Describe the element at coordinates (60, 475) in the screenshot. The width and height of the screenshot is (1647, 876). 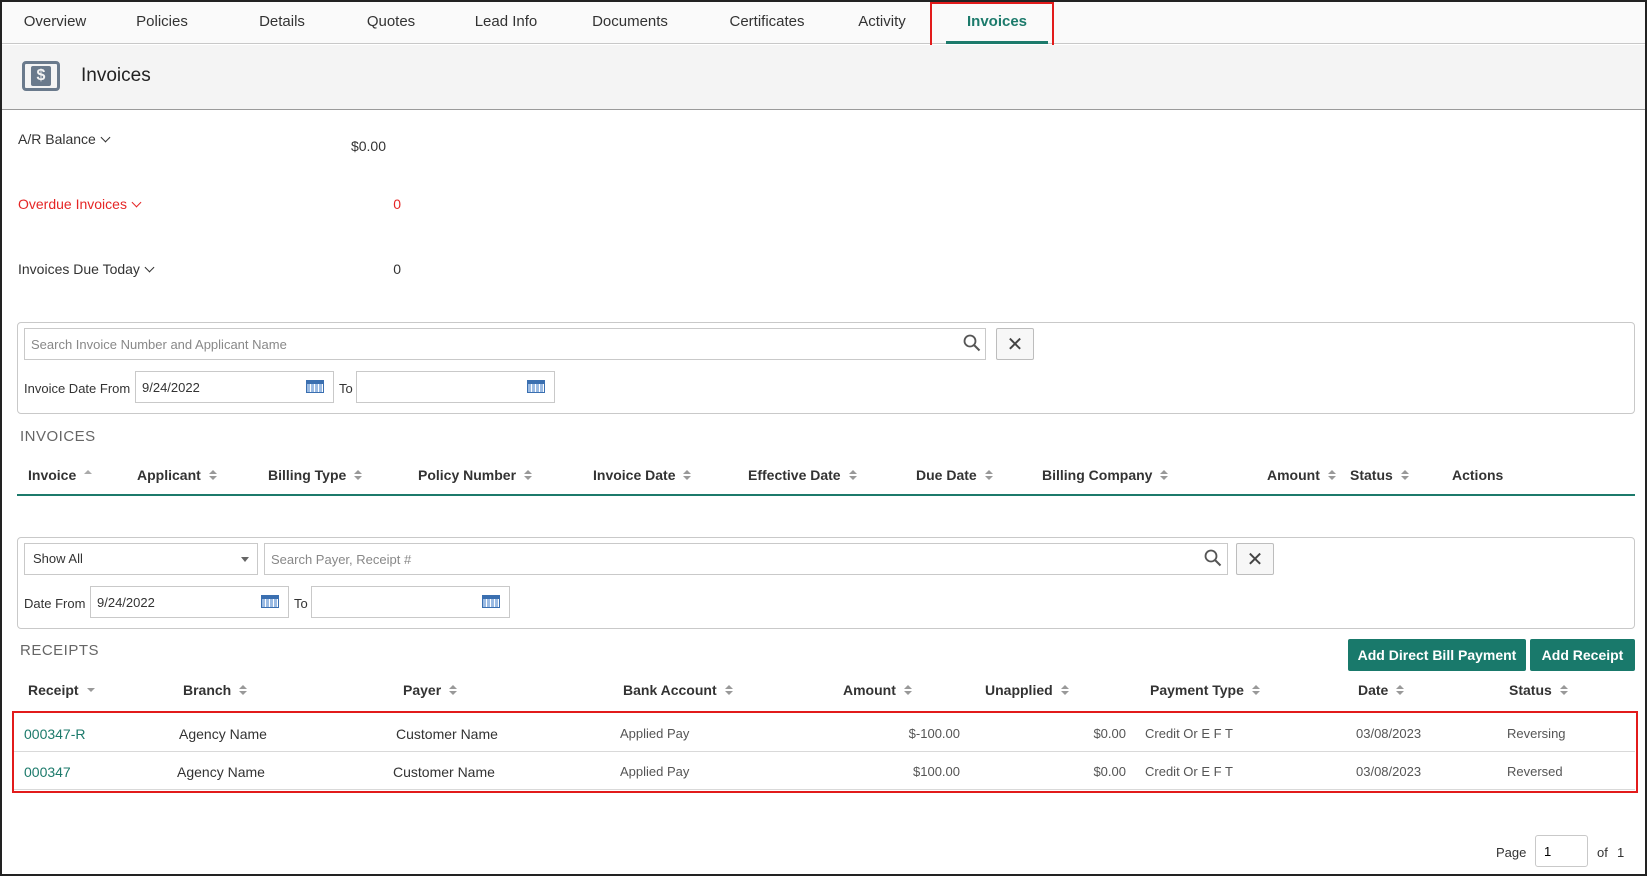
I see `col-invoice: Invoice` at that location.